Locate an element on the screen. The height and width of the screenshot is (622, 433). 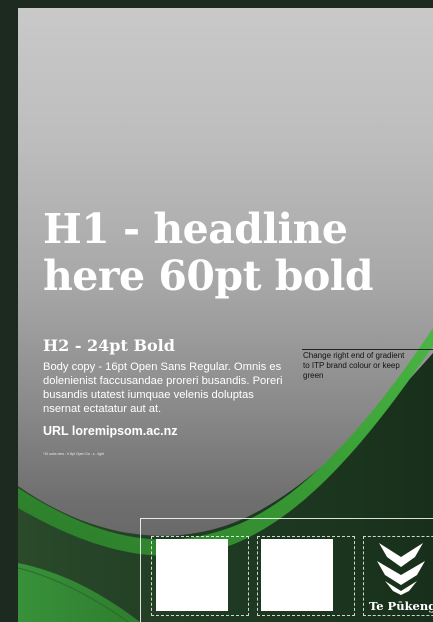
url-text: URL loremipsom.ac.nz is located at coordinates (110, 431).